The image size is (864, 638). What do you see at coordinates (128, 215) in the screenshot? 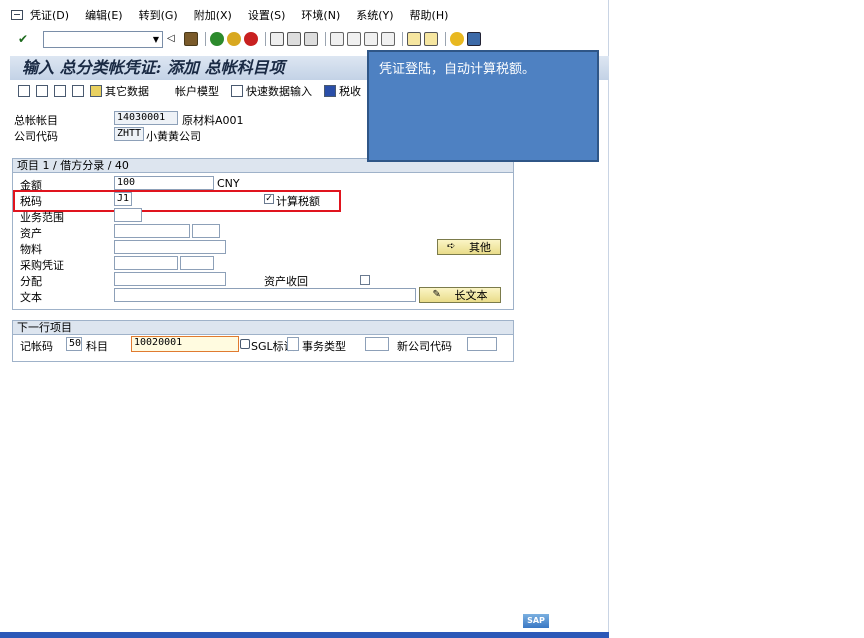
I see `business-area-field` at bounding box center [128, 215].